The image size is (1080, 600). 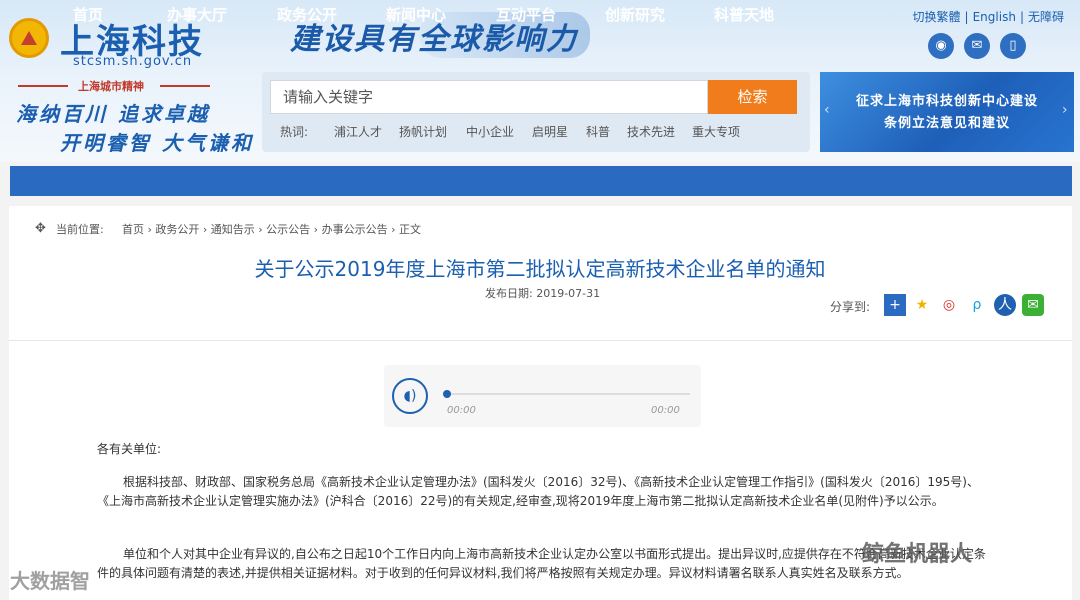 I want to click on nav-item-news: 新闻中心, so click(x=416, y=15).